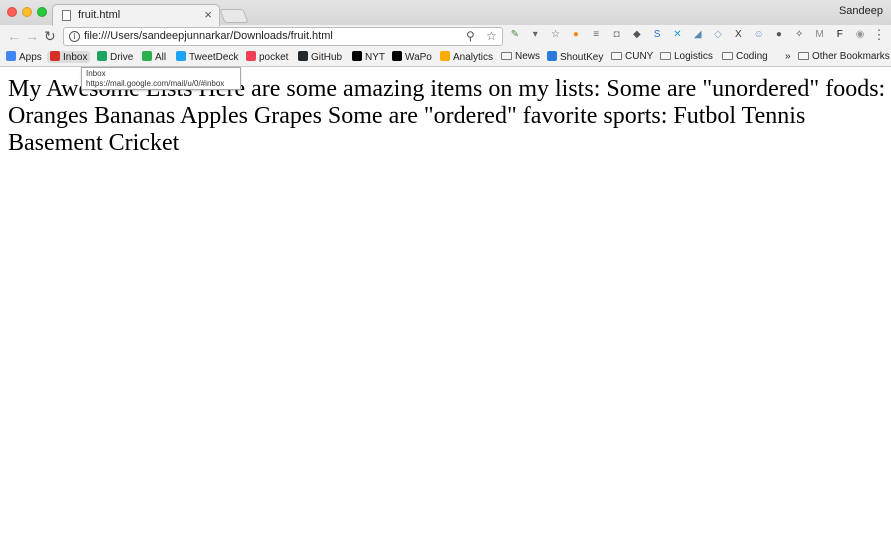 The width and height of the screenshot is (891, 540). Describe the element at coordinates (234, 16) in the screenshot. I see `new-tab-button` at that location.